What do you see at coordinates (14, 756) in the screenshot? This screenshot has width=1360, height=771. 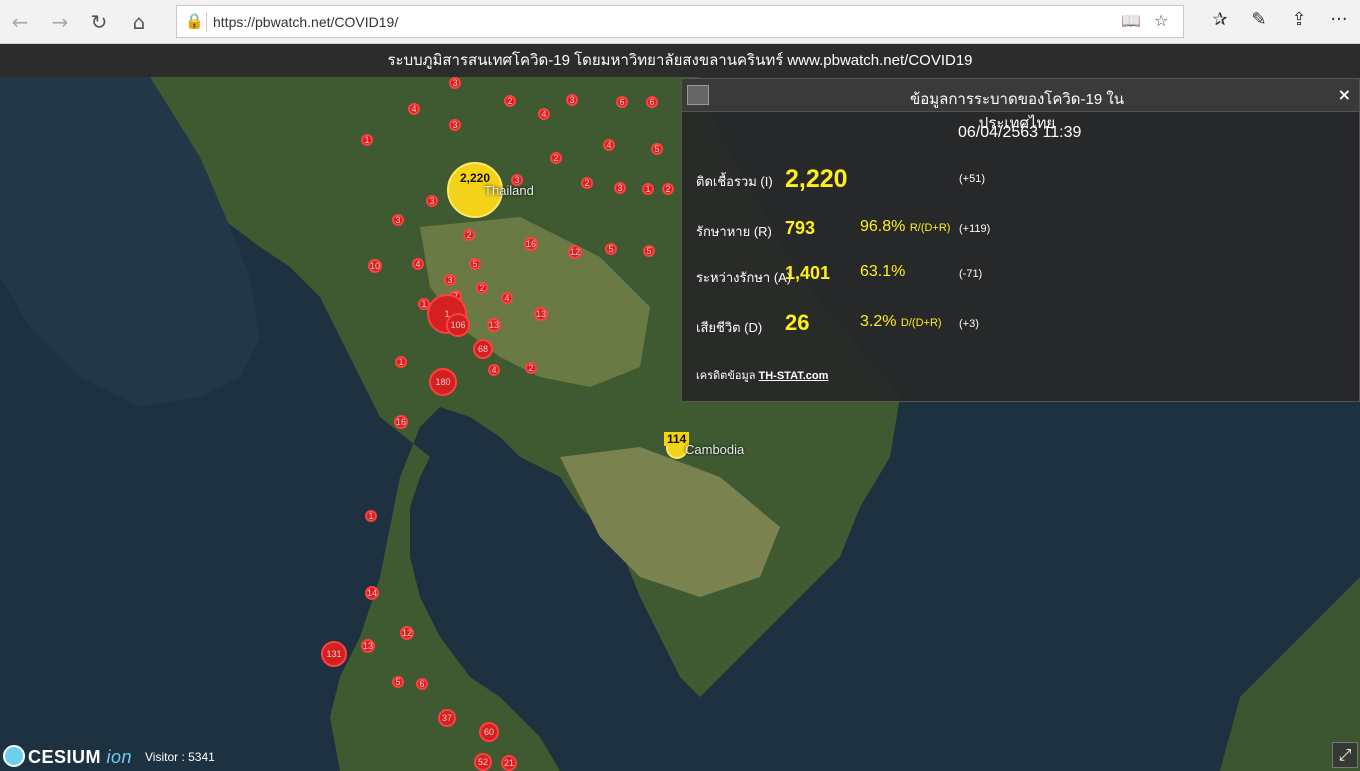 I see `cesium-globe-icon` at bounding box center [14, 756].